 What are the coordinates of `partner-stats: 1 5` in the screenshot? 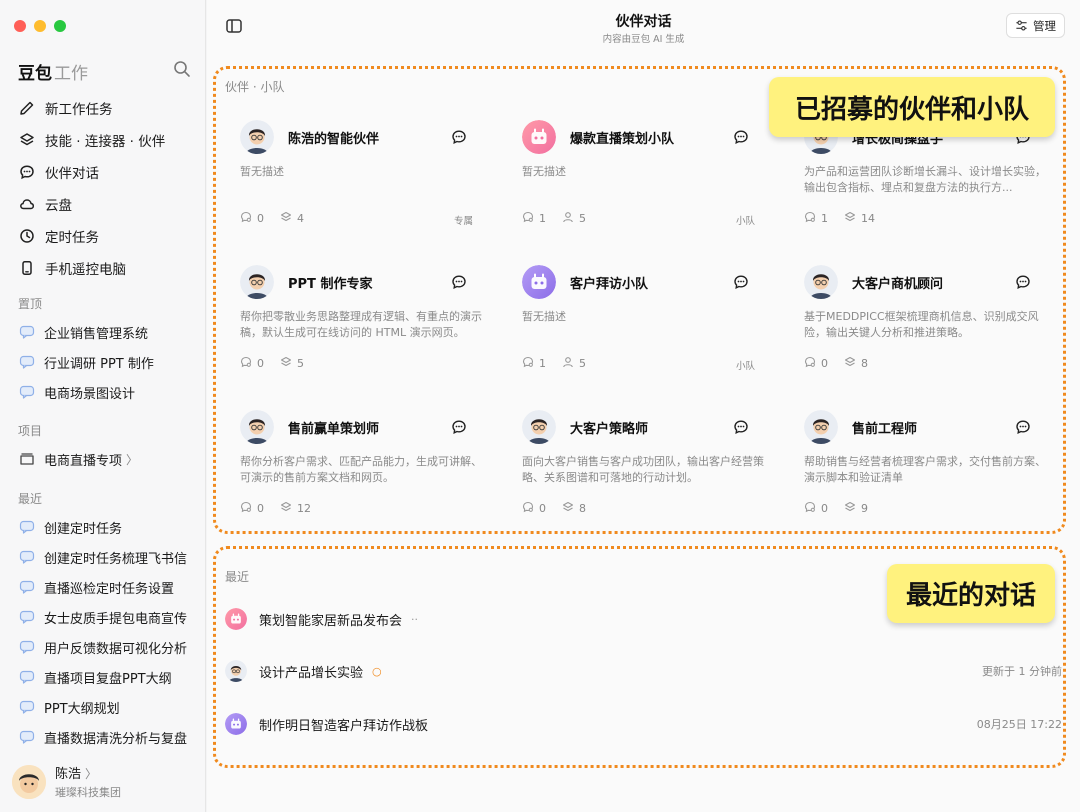 It's located at (562, 363).